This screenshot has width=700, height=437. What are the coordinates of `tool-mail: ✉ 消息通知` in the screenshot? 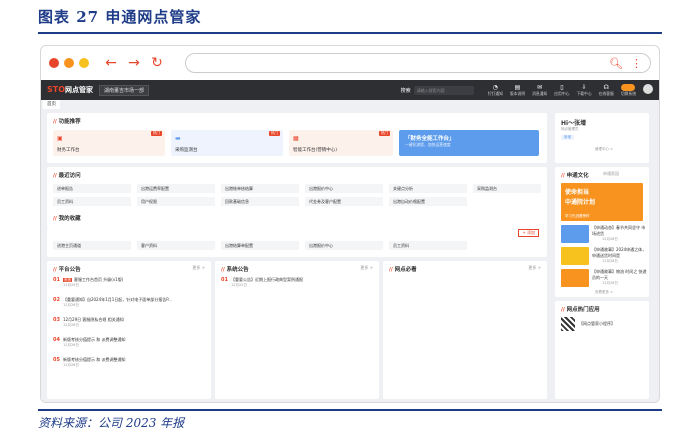 It's located at (539, 90).